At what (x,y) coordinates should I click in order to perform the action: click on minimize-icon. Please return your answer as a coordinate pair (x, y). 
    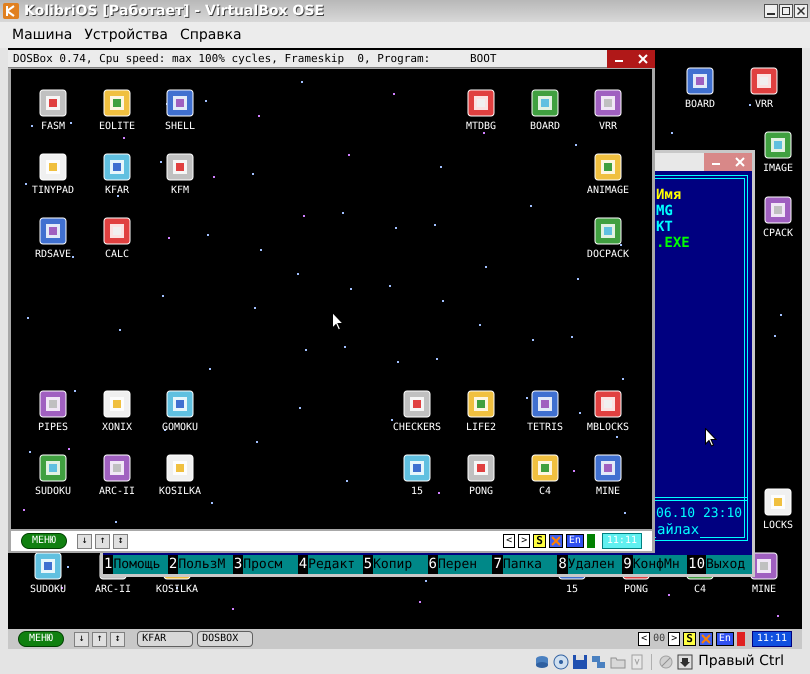
    Looking at the image, I should click on (771, 11).